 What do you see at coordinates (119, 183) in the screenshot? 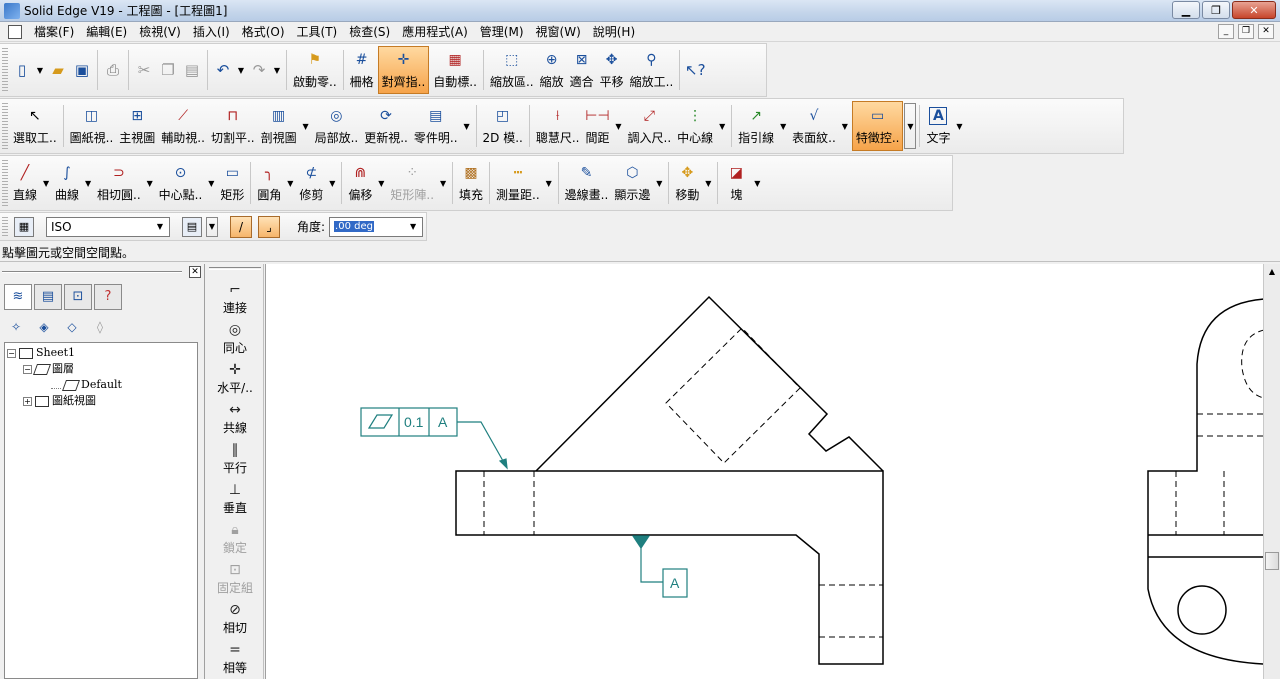
I see `tangent-arc-button: ⊃ 相切圓..` at bounding box center [119, 183].